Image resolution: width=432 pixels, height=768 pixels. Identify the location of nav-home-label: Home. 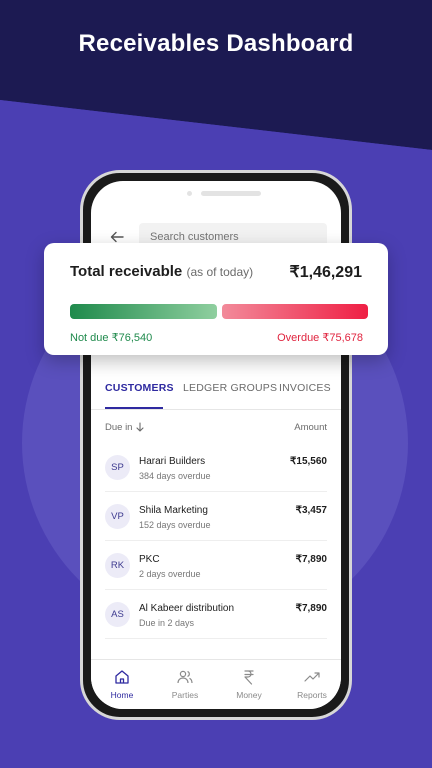
(122, 695).